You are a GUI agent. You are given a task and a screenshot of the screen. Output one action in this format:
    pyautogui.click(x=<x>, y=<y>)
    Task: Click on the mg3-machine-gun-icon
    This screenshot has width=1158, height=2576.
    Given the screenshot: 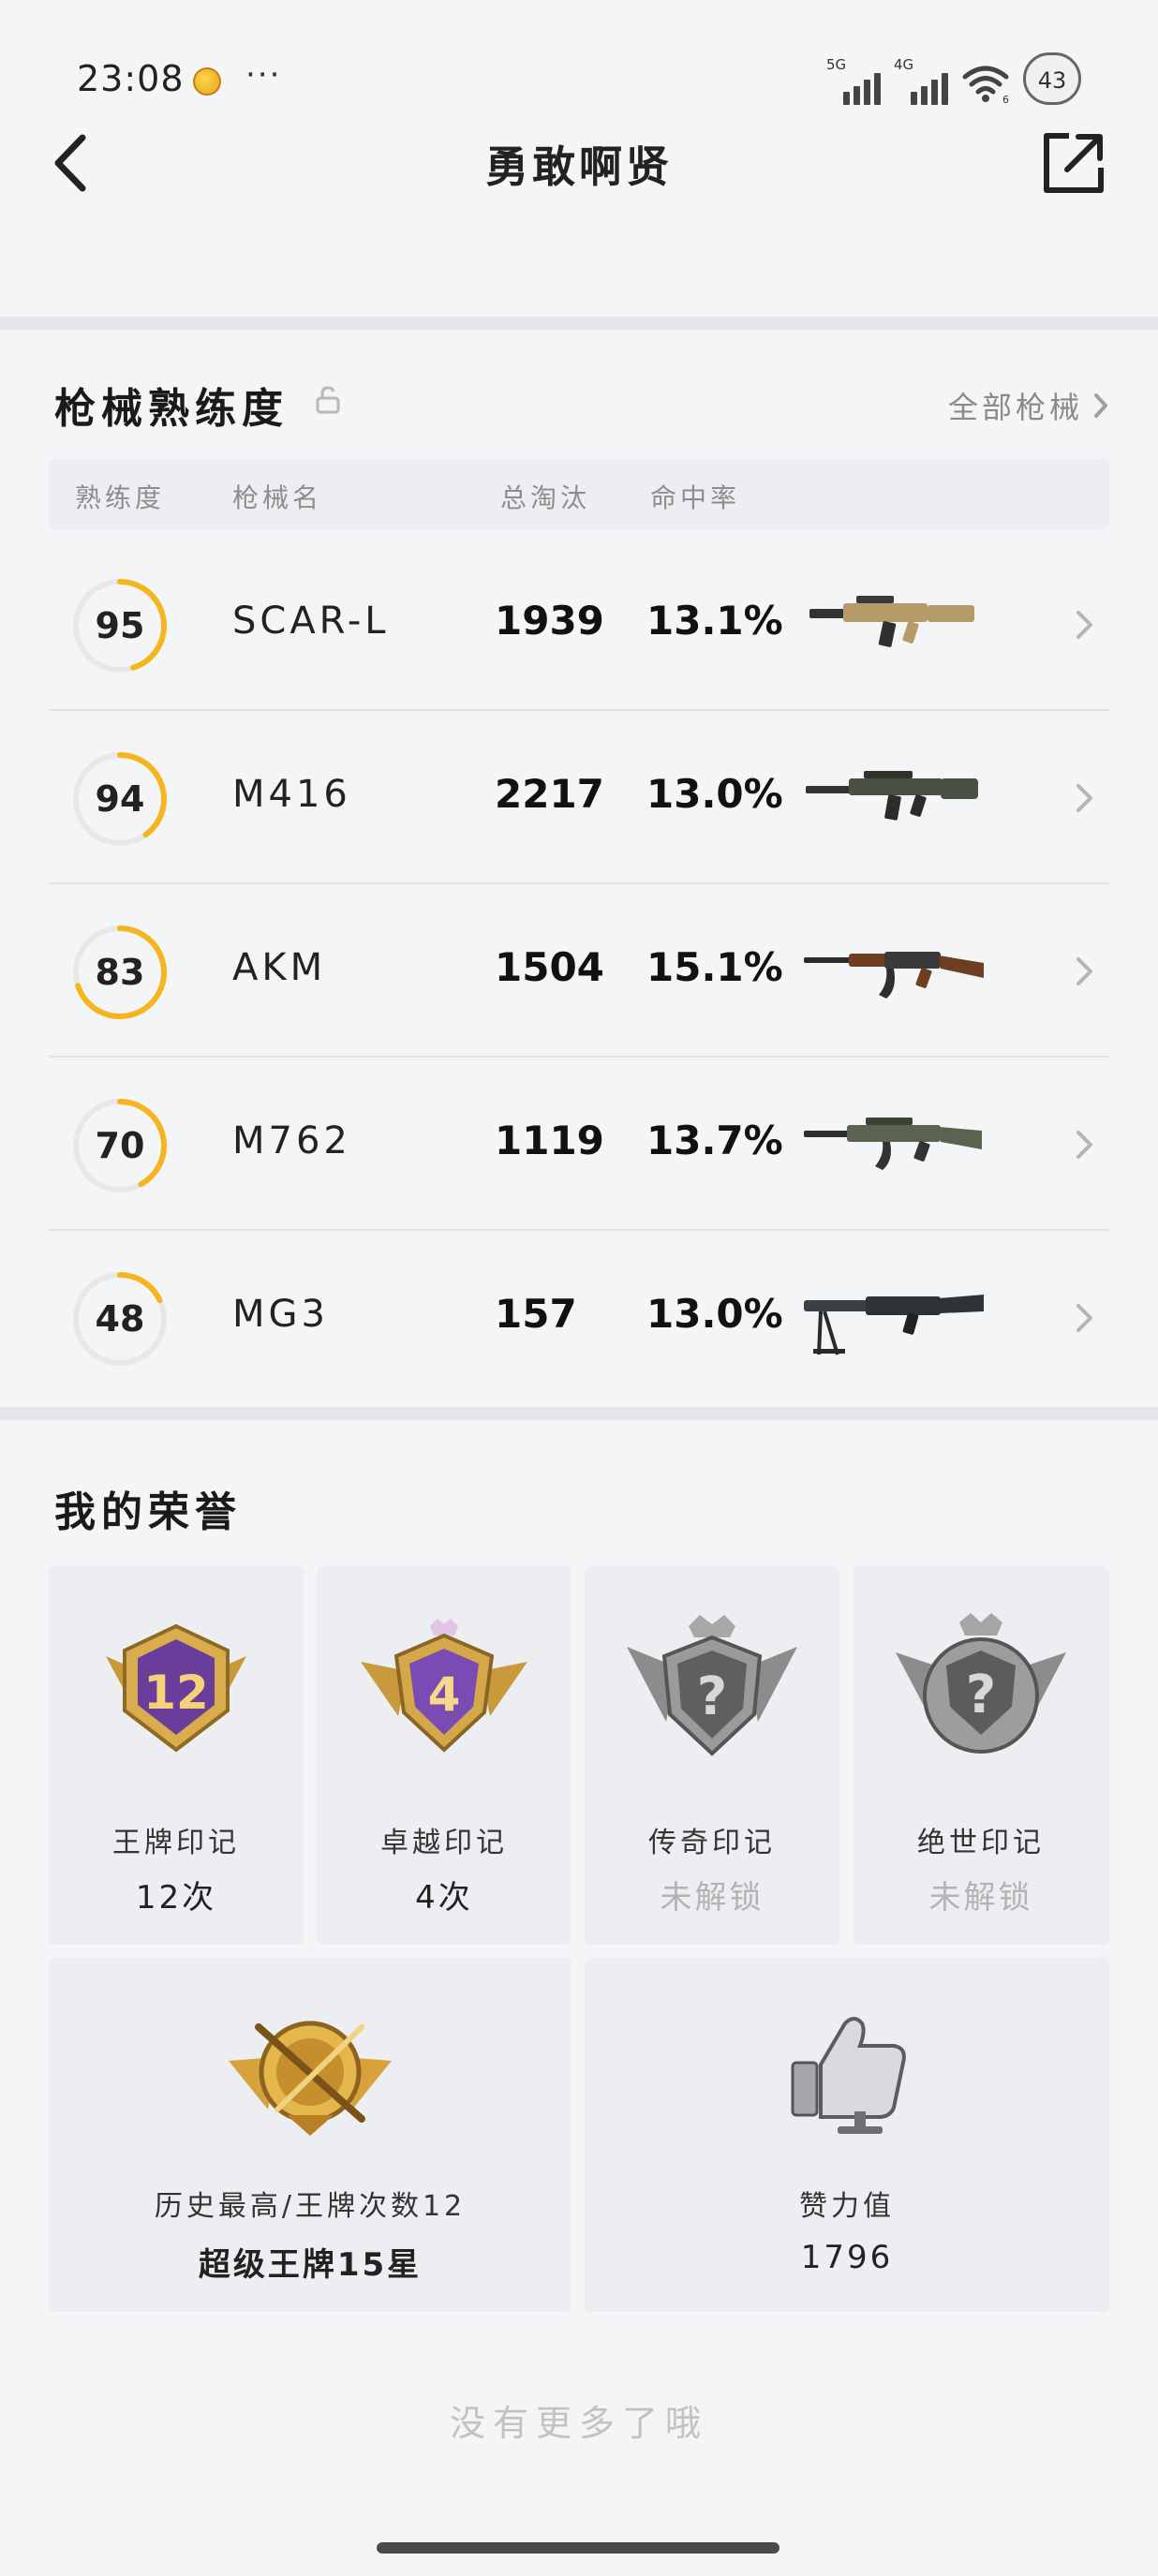 What is the action you would take?
    pyautogui.click(x=894, y=1325)
    